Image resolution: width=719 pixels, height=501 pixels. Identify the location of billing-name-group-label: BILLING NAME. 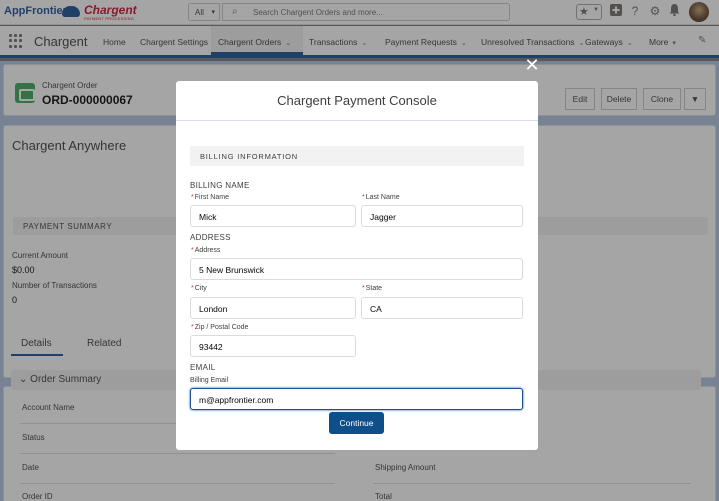
(220, 185).